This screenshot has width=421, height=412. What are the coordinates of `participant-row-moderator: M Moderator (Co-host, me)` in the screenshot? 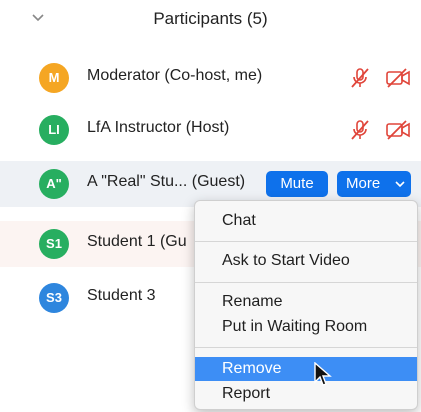 It's located at (210, 78).